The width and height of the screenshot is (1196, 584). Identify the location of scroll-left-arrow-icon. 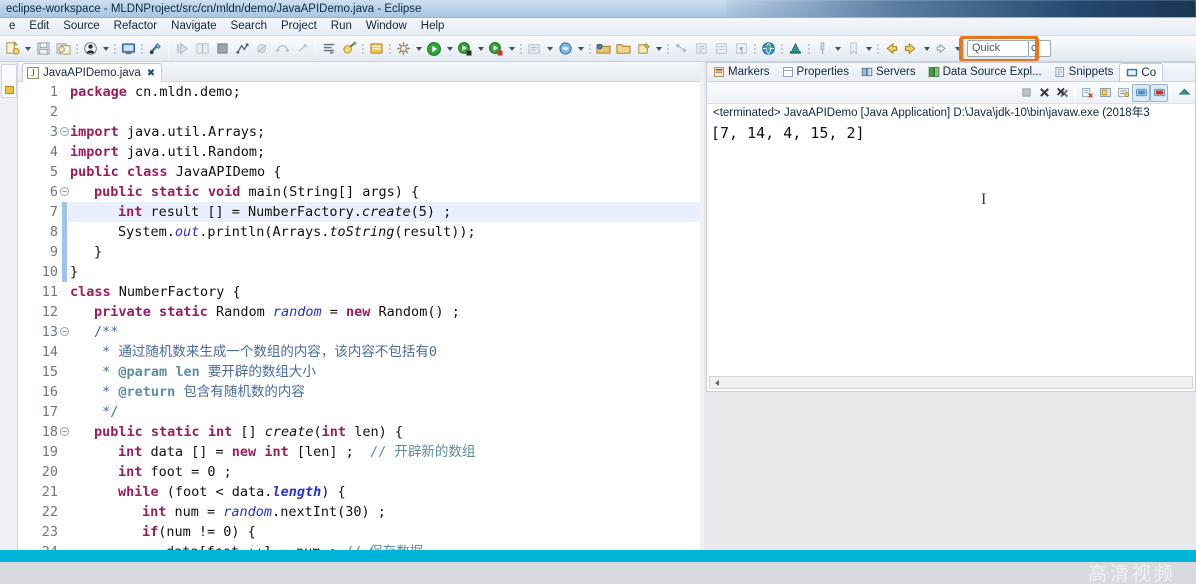
(716, 382).